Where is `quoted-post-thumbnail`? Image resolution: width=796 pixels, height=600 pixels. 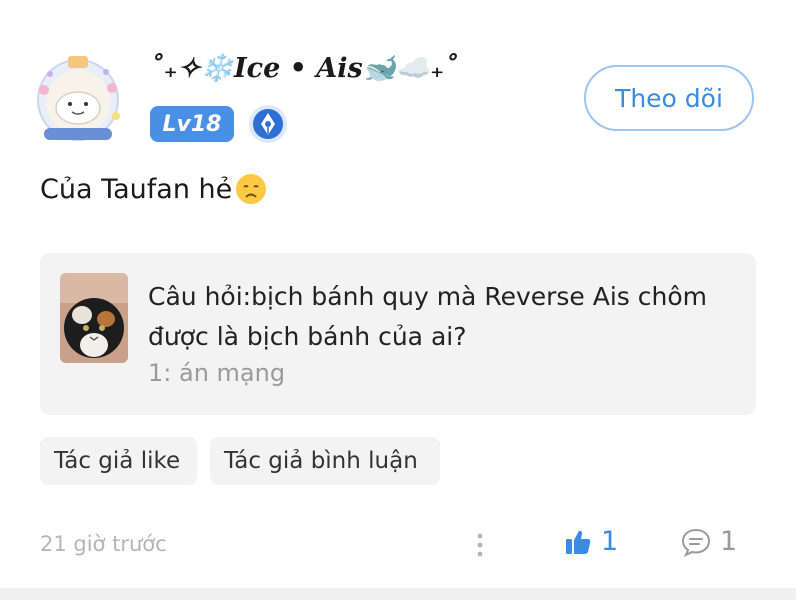 quoted-post-thumbnail is located at coordinates (94, 318).